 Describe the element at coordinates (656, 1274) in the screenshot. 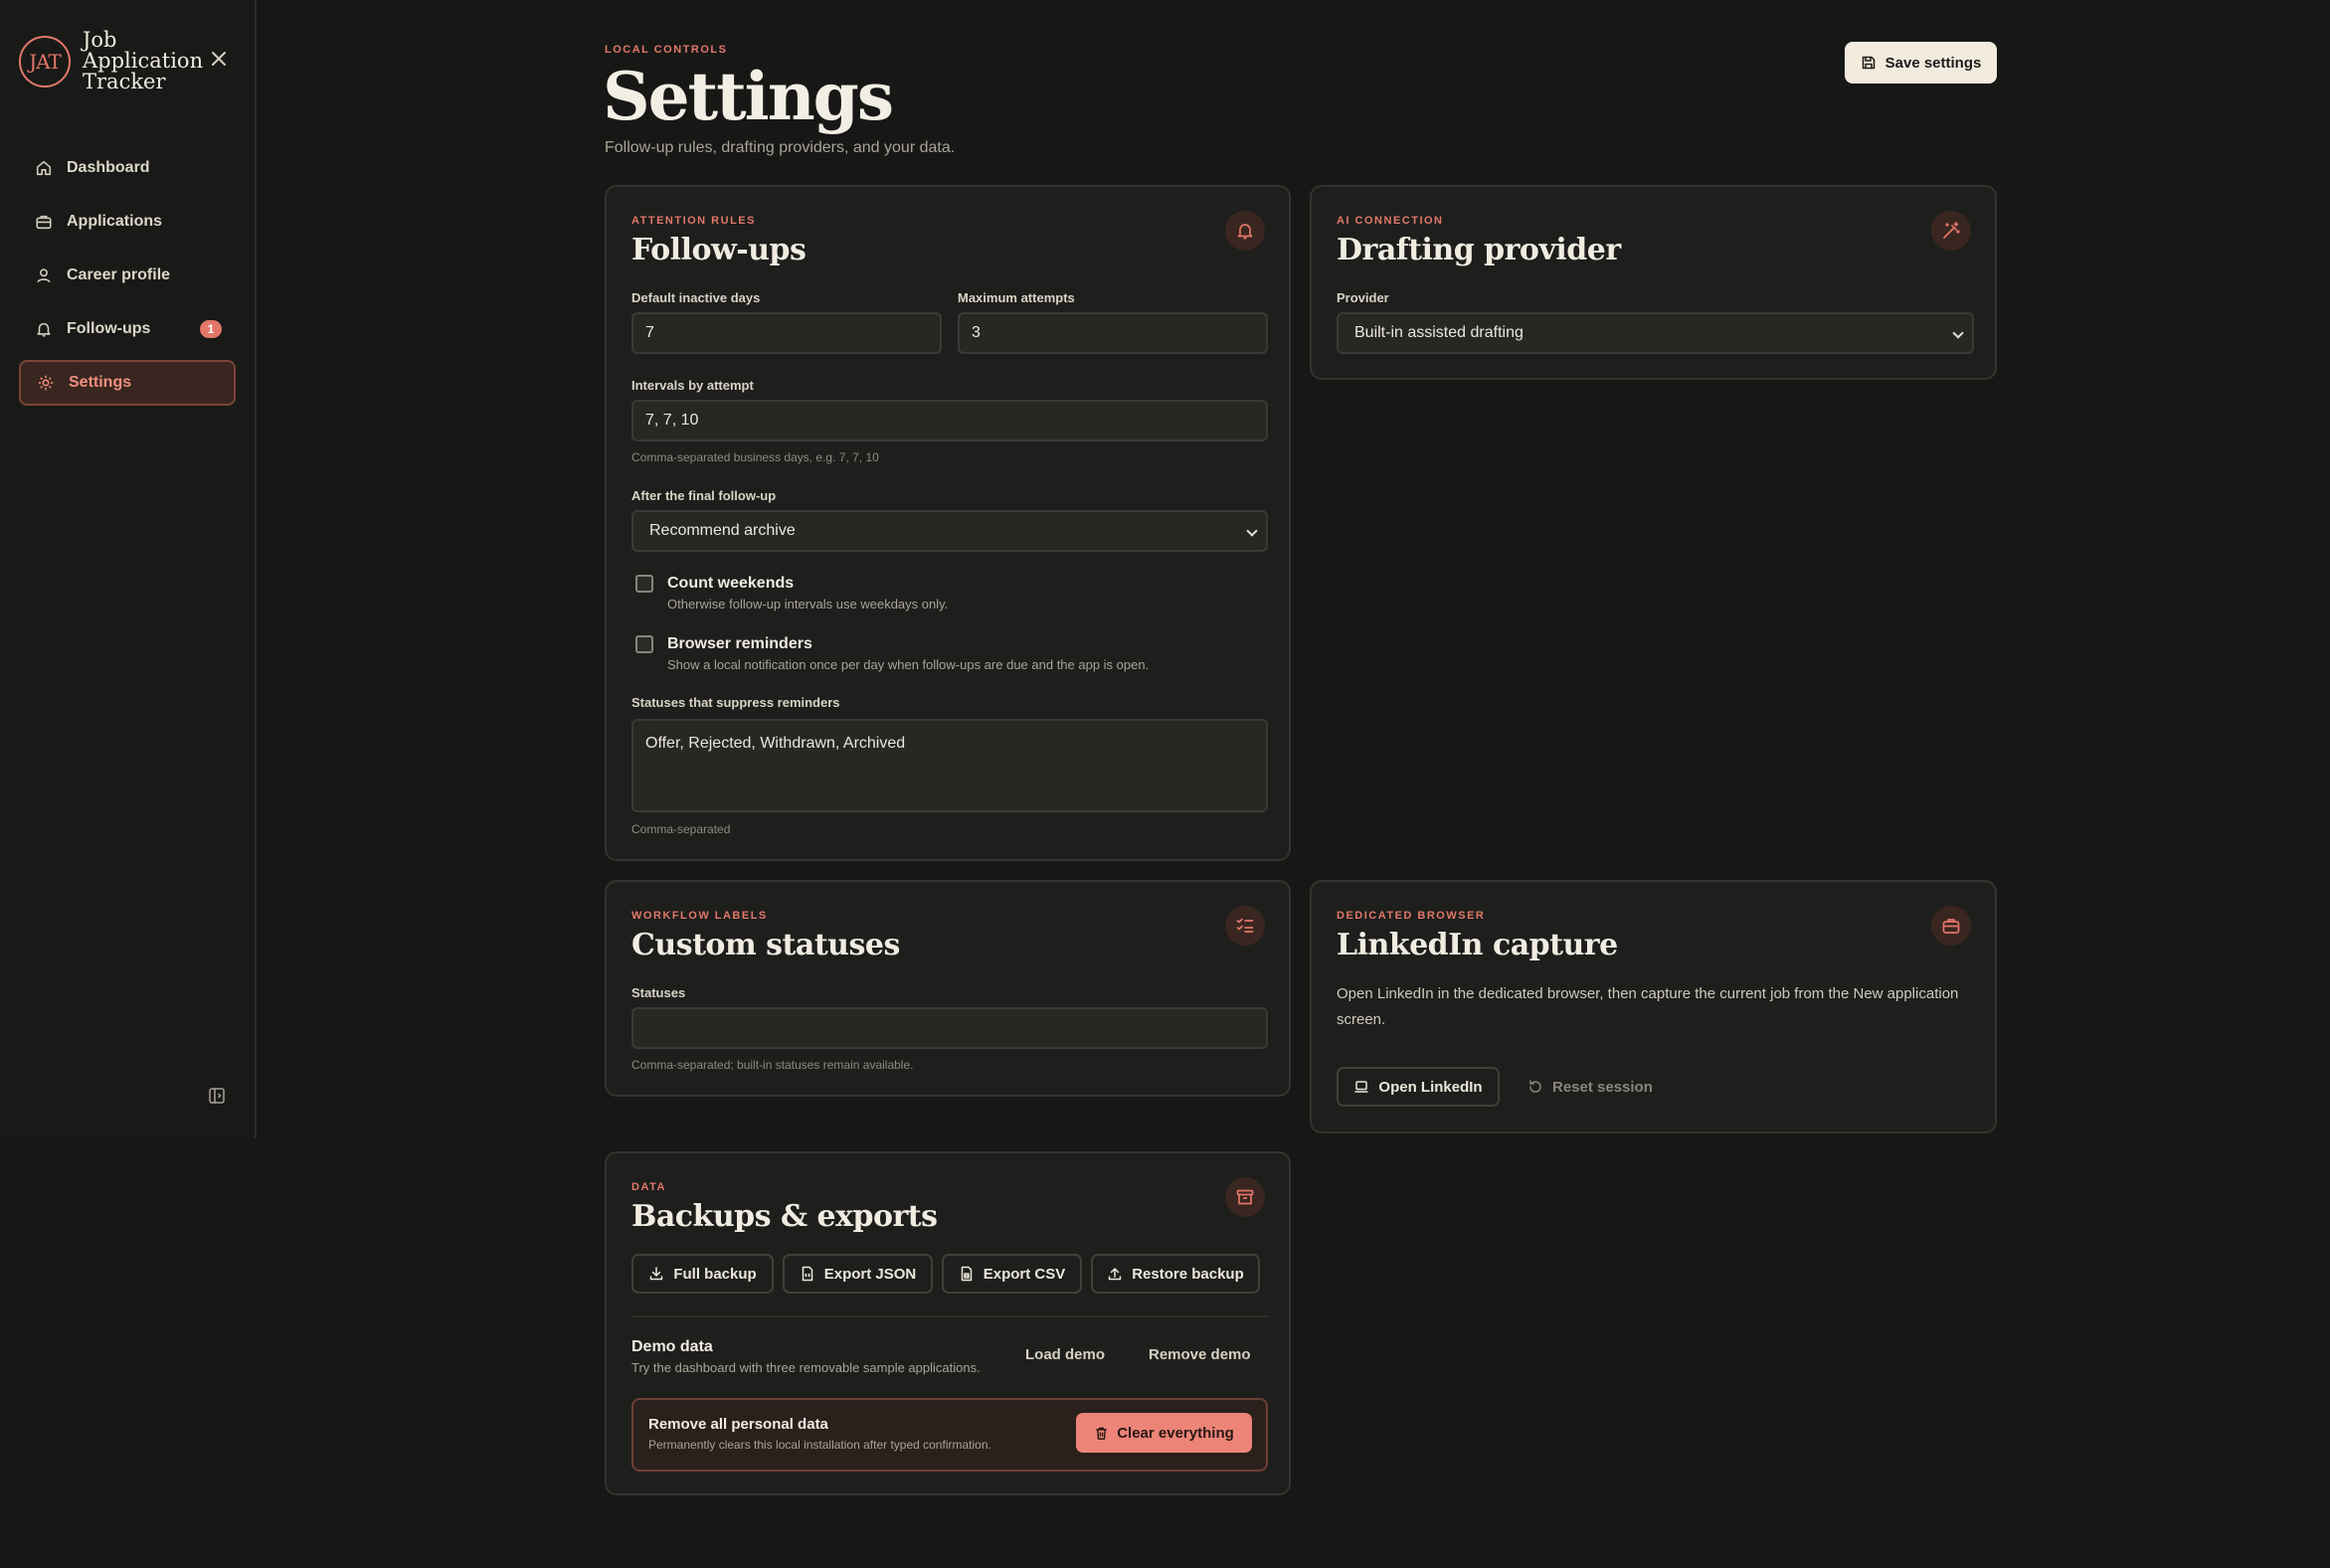

I see `download-icon` at that location.